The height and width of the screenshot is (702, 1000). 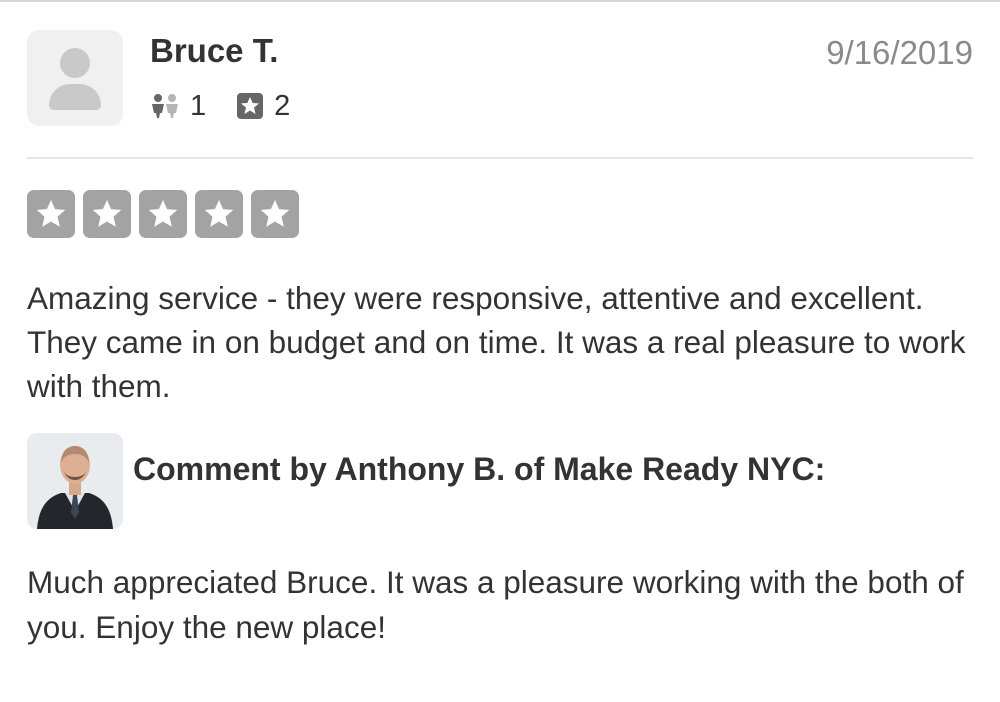 I want to click on user-avatar, so click(x=75, y=78).